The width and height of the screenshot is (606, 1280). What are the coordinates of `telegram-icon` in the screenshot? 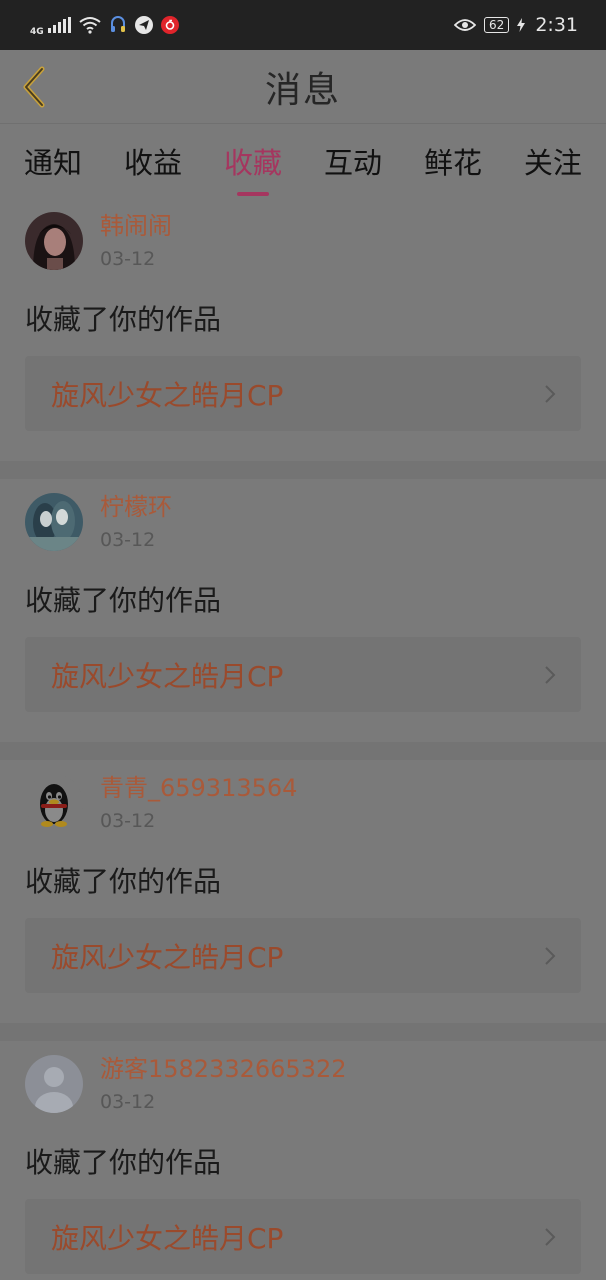 It's located at (143, 25).